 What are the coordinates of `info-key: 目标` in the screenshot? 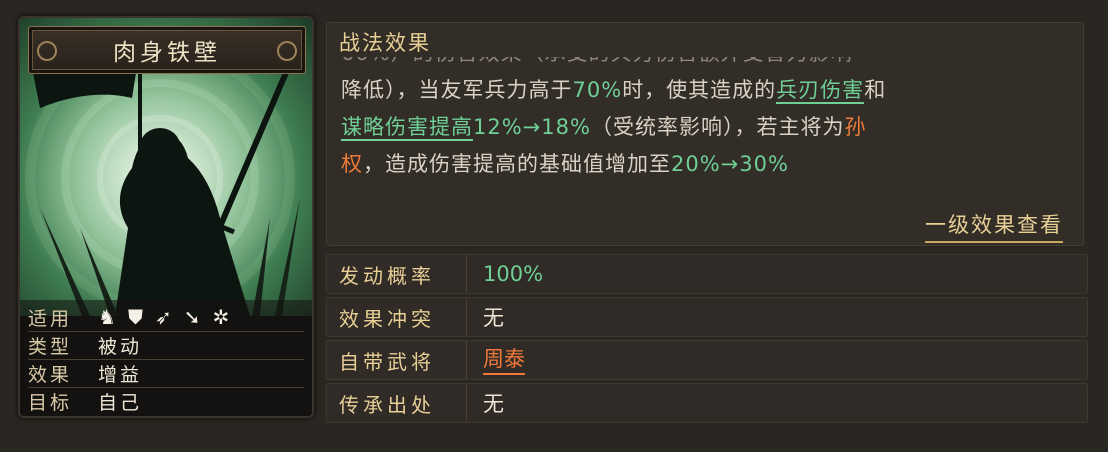 It's located at (50, 402).